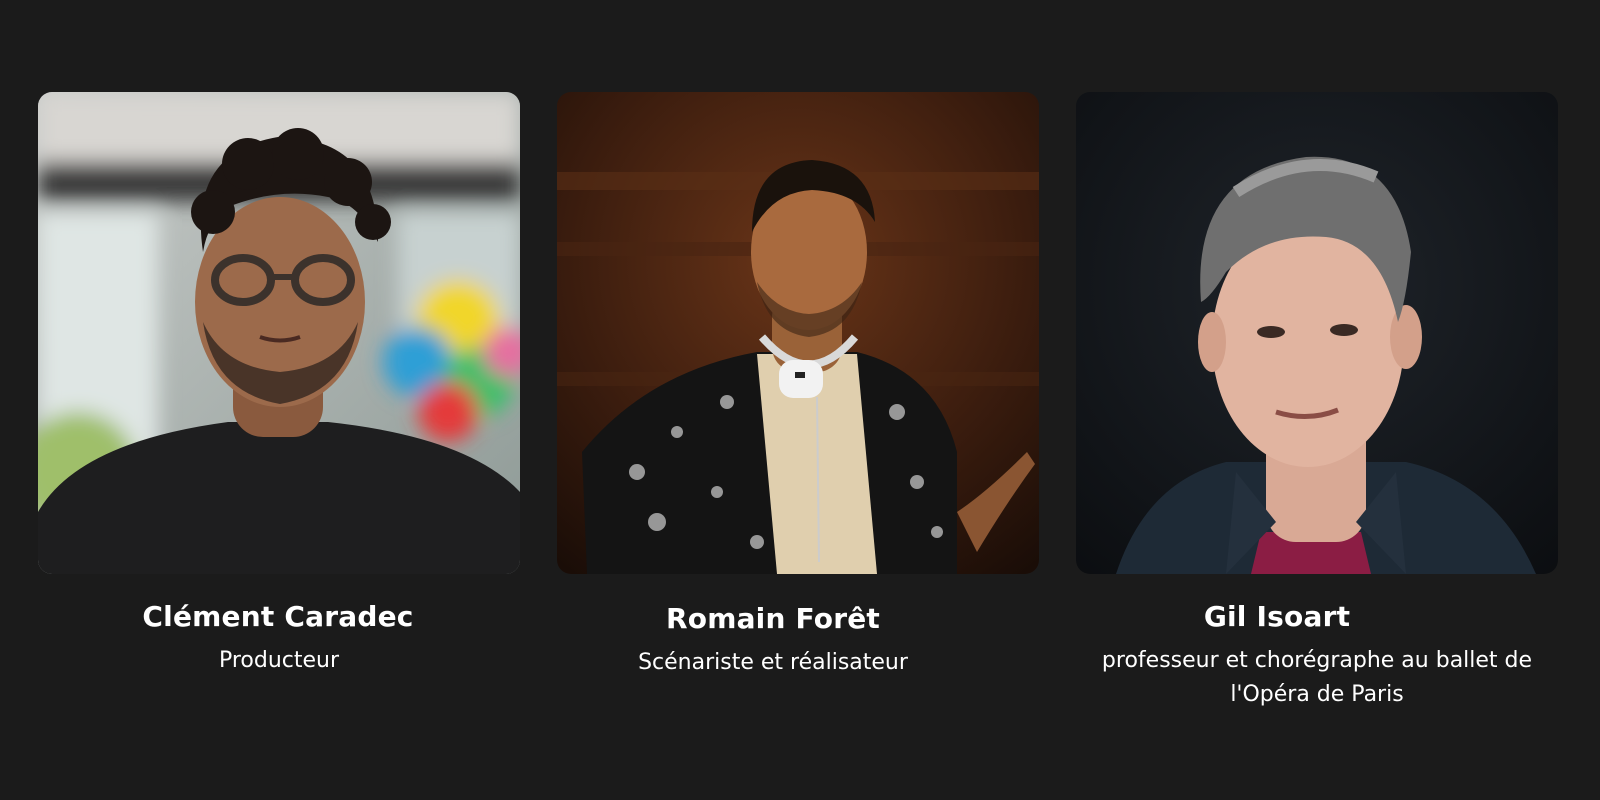 This screenshot has height=800, width=1600. Describe the element at coordinates (1277, 616) in the screenshot. I see `member-name: Gil Isoart` at that location.